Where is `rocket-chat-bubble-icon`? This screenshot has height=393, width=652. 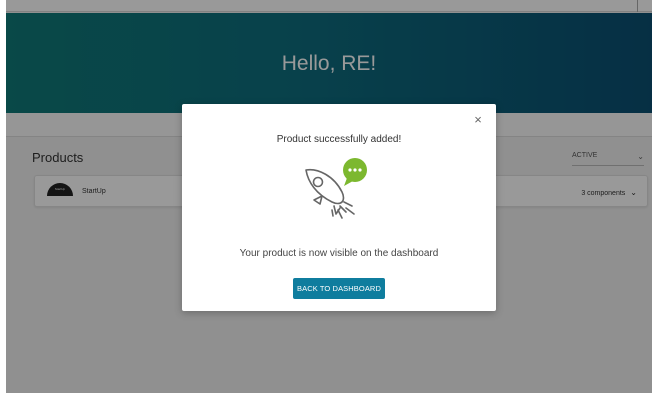
rocket-chat-bubble-icon is located at coordinates (336, 188).